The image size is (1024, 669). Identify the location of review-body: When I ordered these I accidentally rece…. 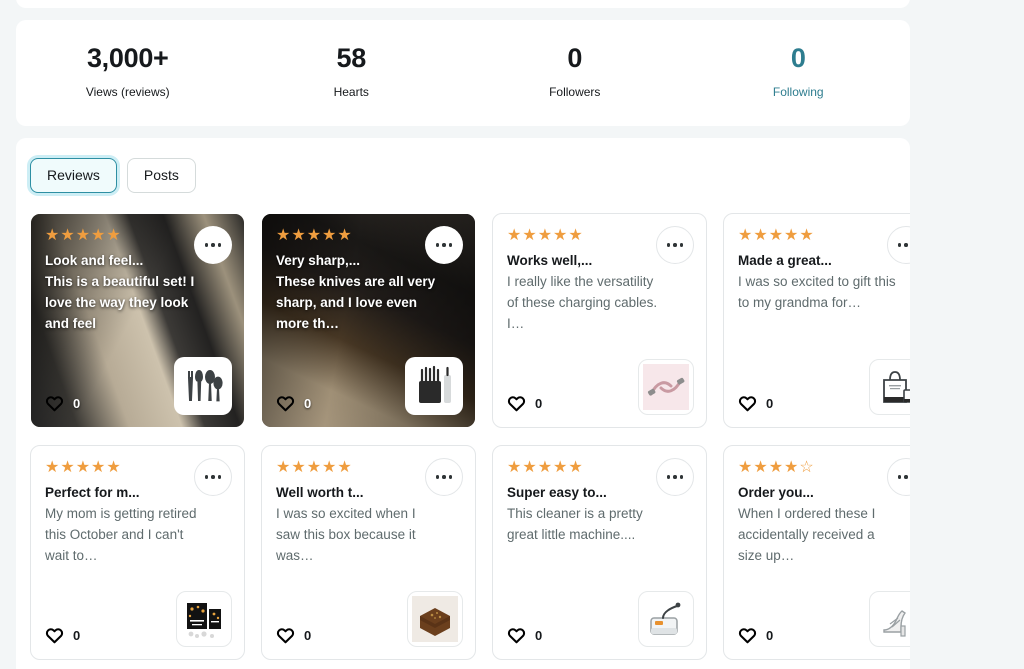
(807, 534).